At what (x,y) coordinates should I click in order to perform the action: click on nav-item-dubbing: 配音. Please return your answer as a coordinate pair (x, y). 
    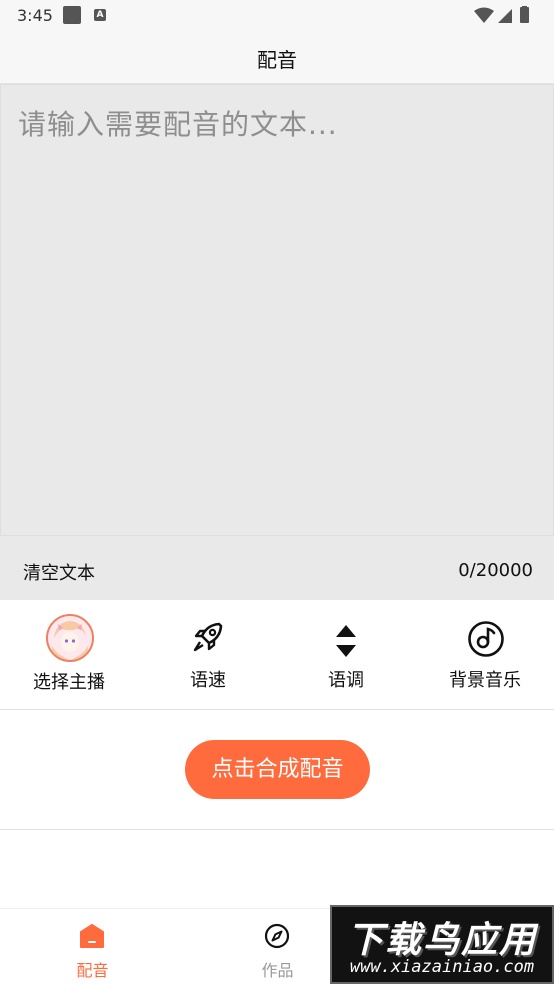
    Looking at the image, I should click on (92, 947).